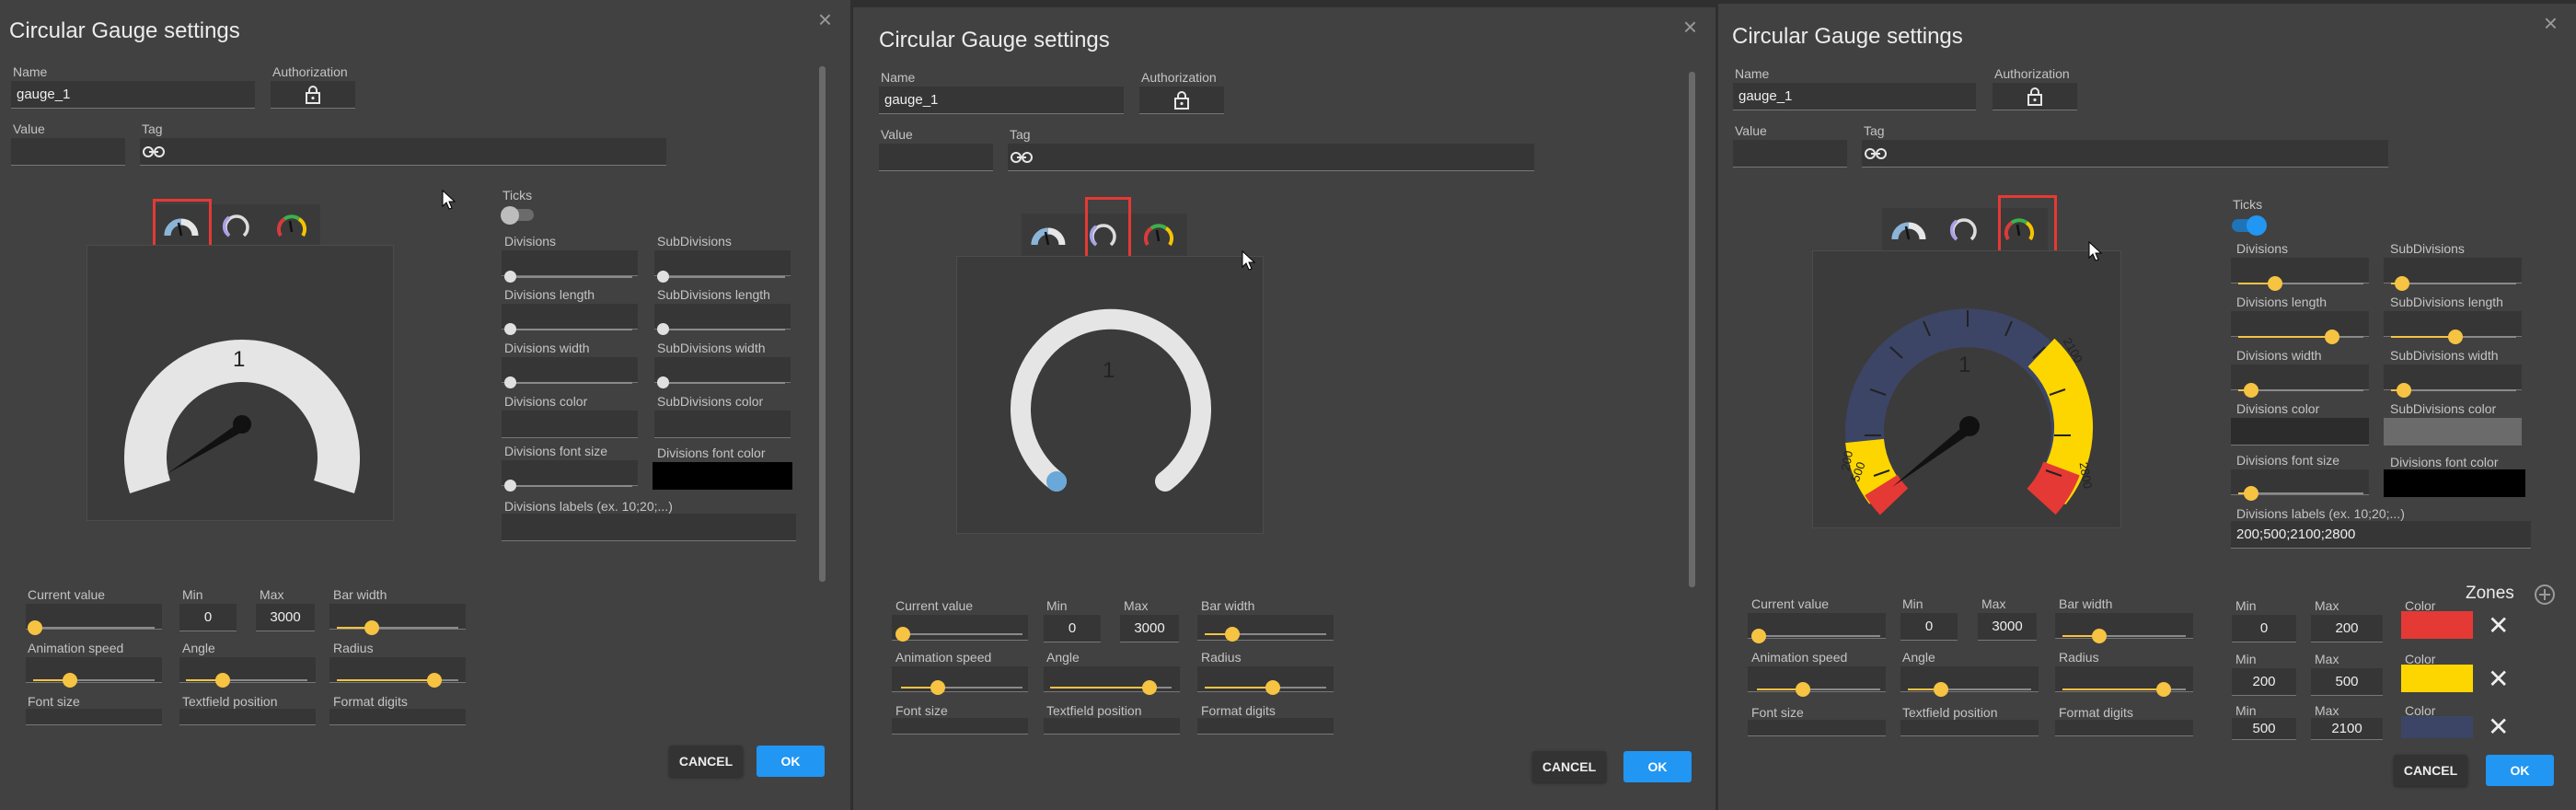 This screenshot has width=2576, height=810. What do you see at coordinates (2545, 595) in the screenshot?
I see `add-zone-icon` at bounding box center [2545, 595].